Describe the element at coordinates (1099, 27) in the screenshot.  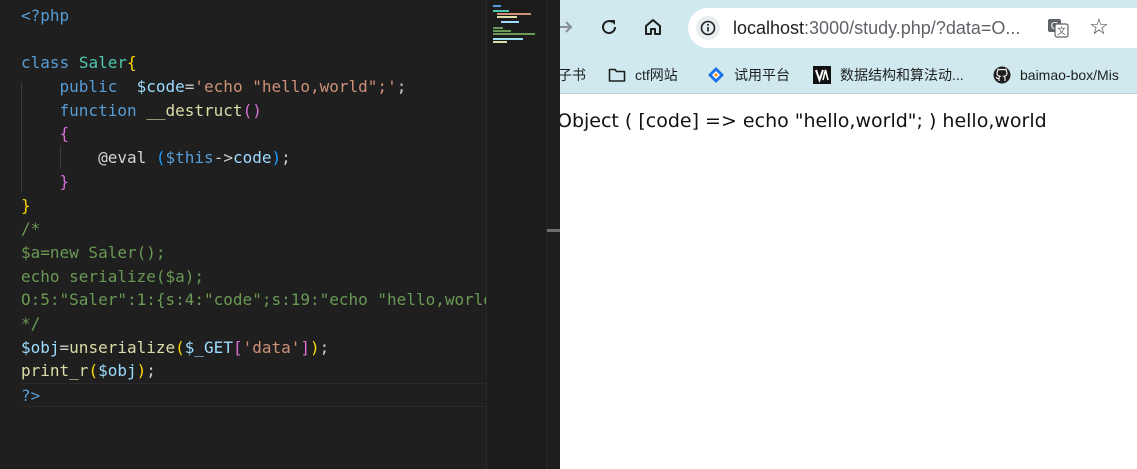
I see `star-icon: ☆` at that location.